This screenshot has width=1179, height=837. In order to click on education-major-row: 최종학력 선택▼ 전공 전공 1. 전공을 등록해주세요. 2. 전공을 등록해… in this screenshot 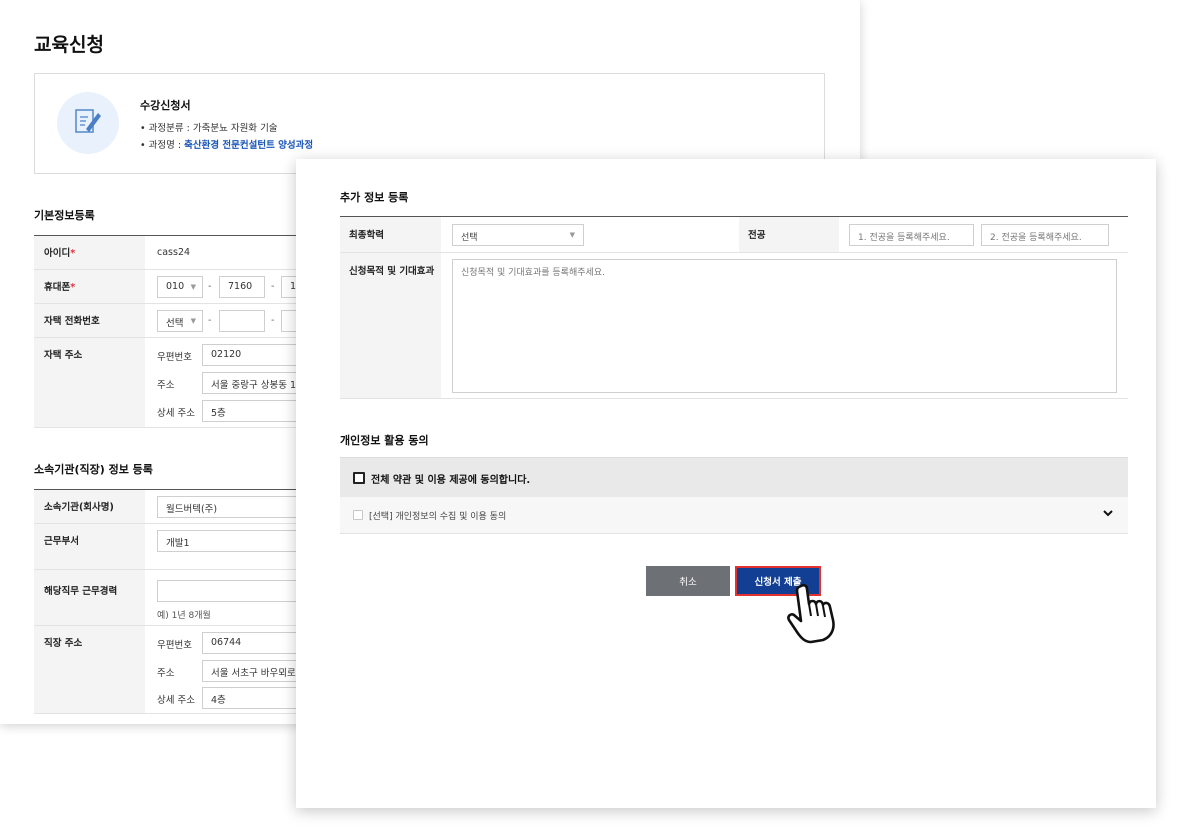, I will do `click(734, 235)`.